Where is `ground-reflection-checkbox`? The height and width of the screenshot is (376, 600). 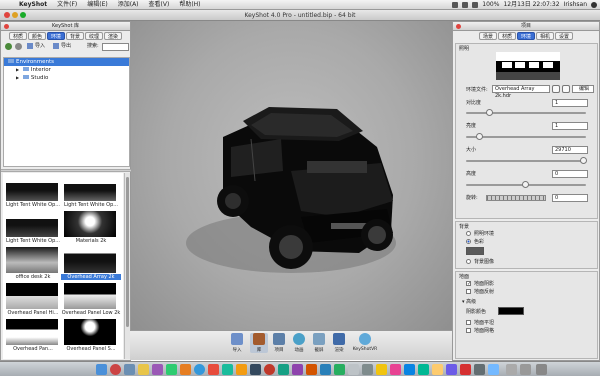
ground-reflection-checkbox is located at coordinates (468, 291).